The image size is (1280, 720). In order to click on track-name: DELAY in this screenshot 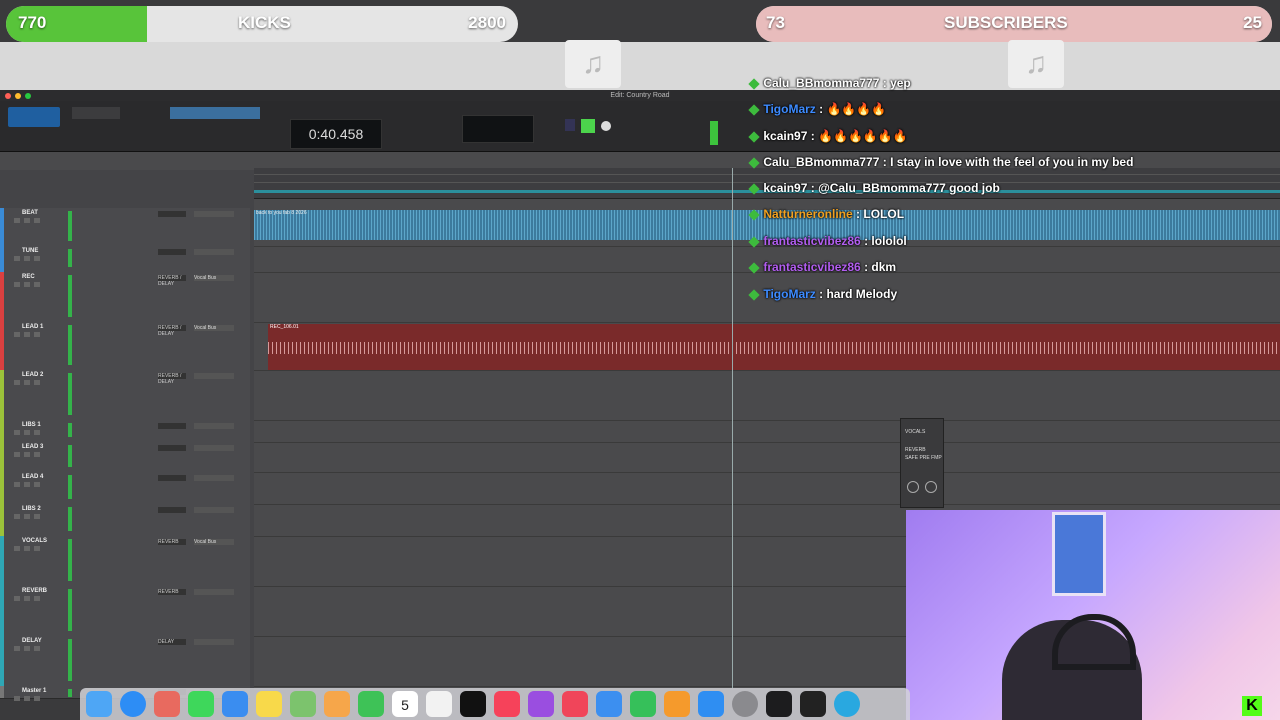, I will do `click(32, 641)`.